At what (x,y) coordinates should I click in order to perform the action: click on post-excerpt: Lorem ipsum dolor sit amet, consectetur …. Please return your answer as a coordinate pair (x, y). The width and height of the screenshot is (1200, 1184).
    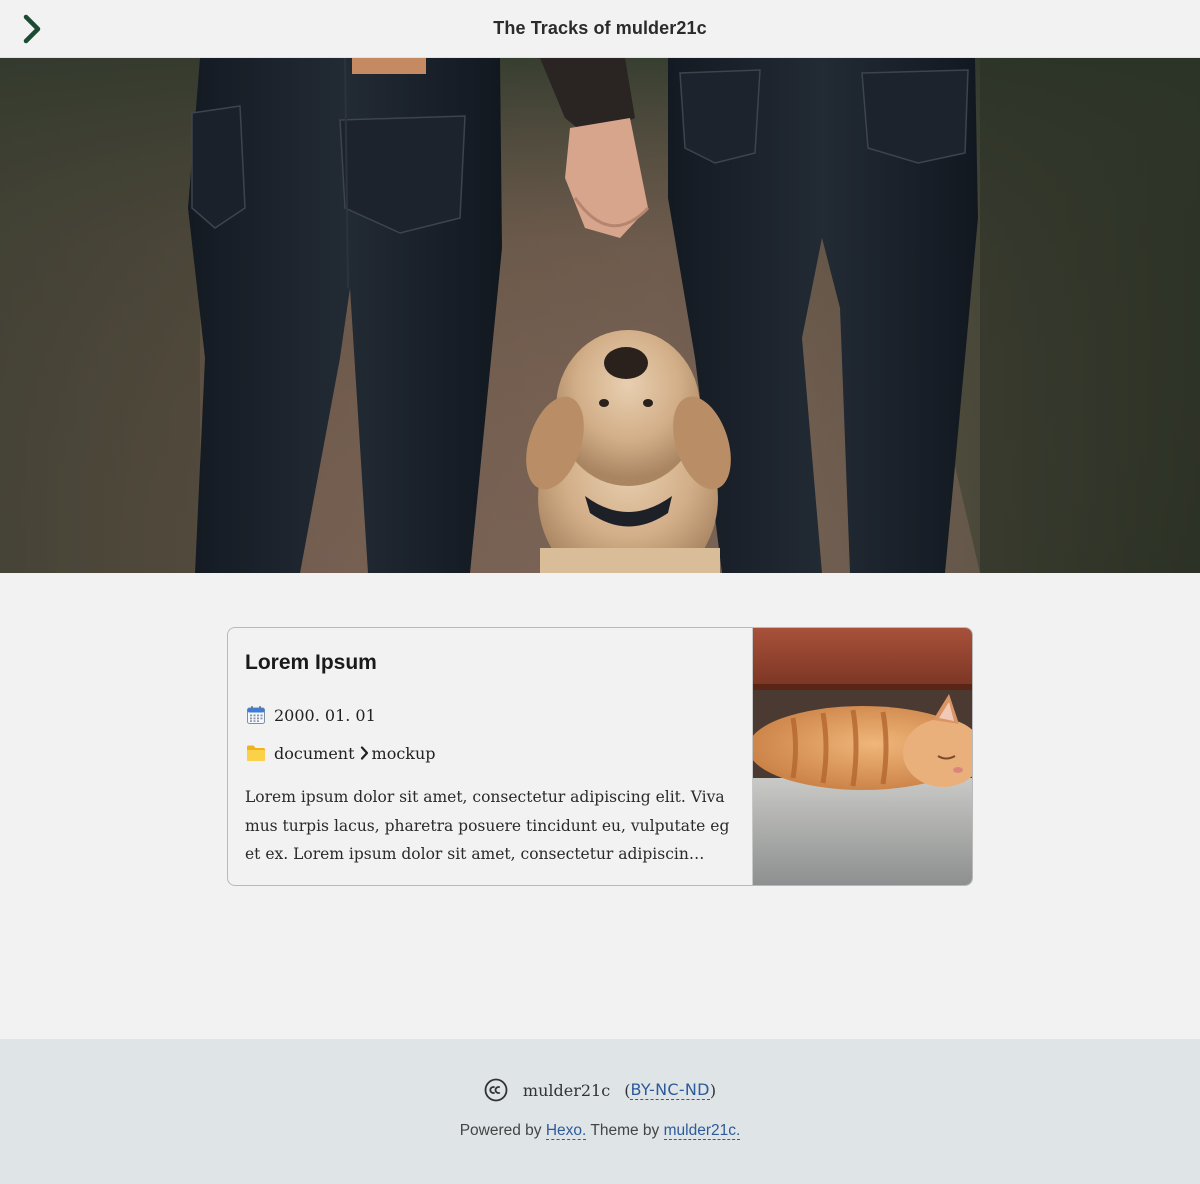
    Looking at the image, I should click on (487, 826).